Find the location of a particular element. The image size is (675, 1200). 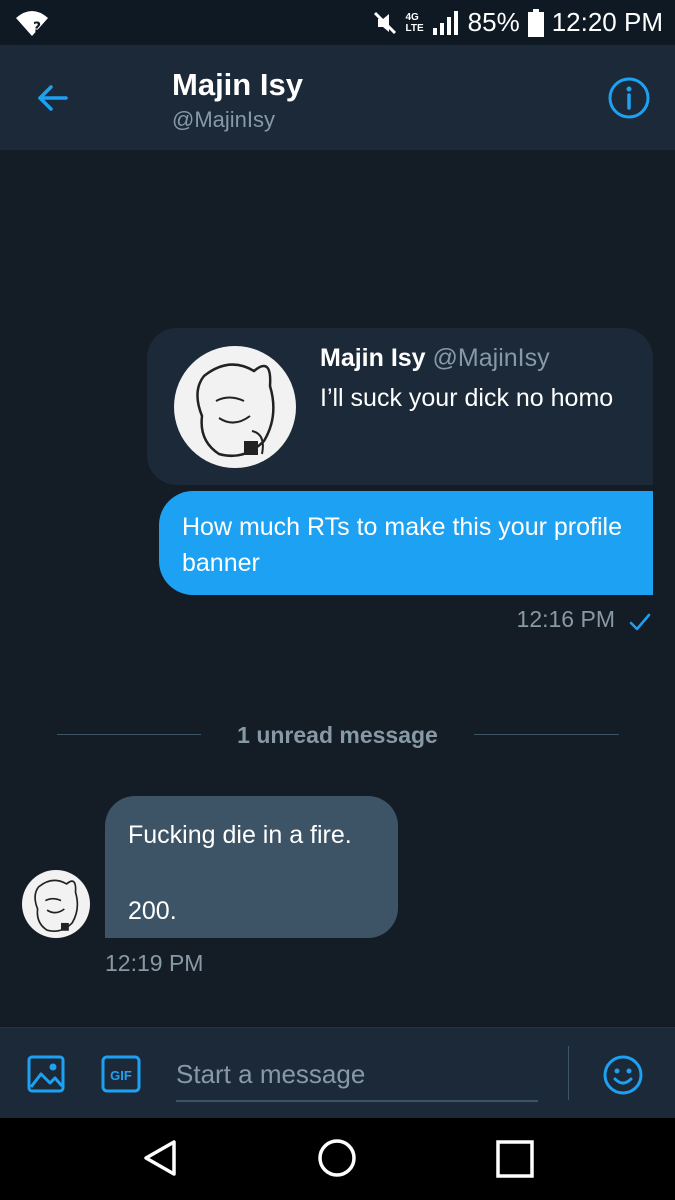

circle-home-icon is located at coordinates (337, 1158).